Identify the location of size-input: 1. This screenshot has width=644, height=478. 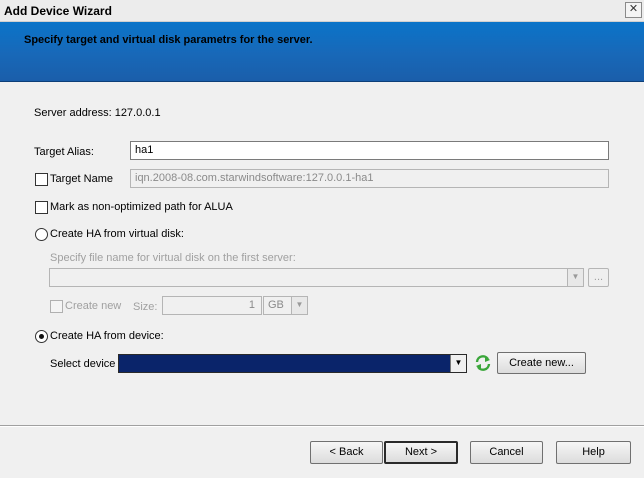
(212, 305).